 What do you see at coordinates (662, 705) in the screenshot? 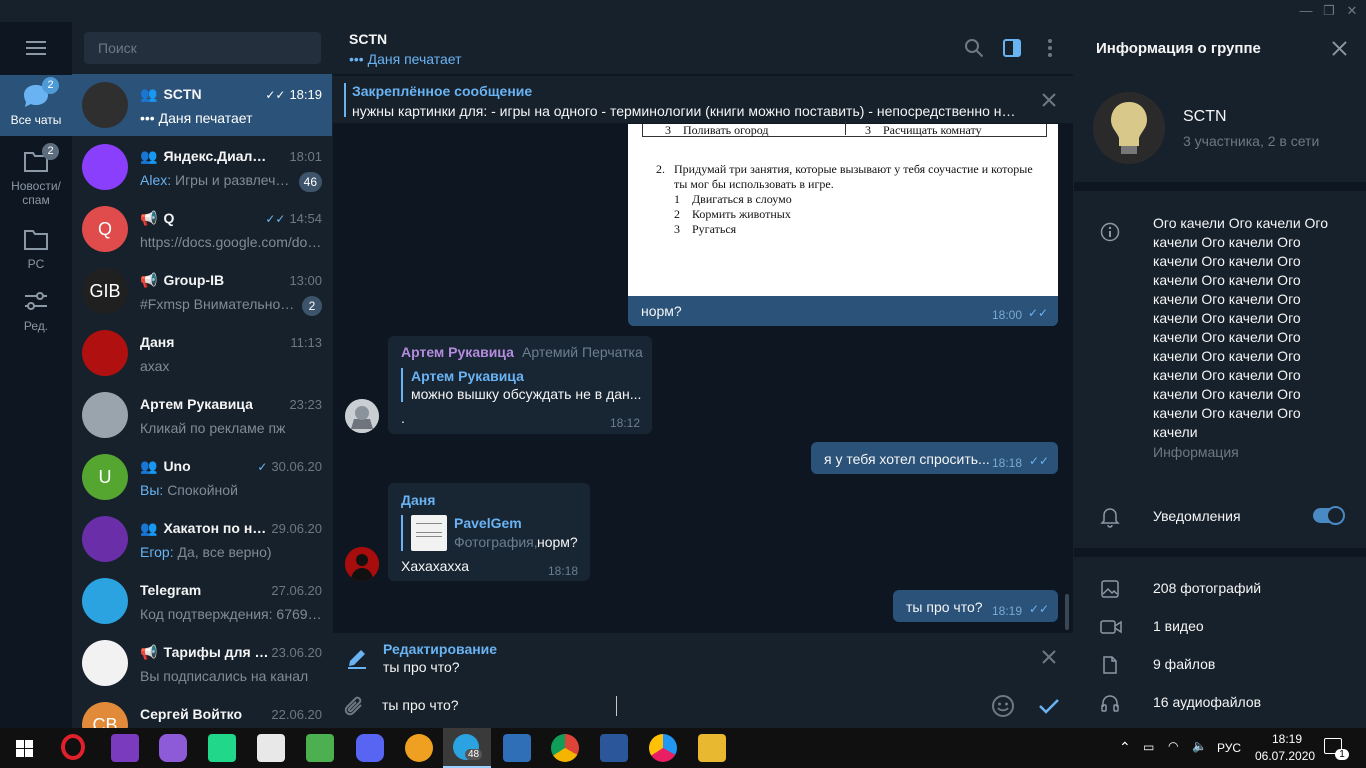
I see `message-input: ты про что?` at bounding box center [662, 705].